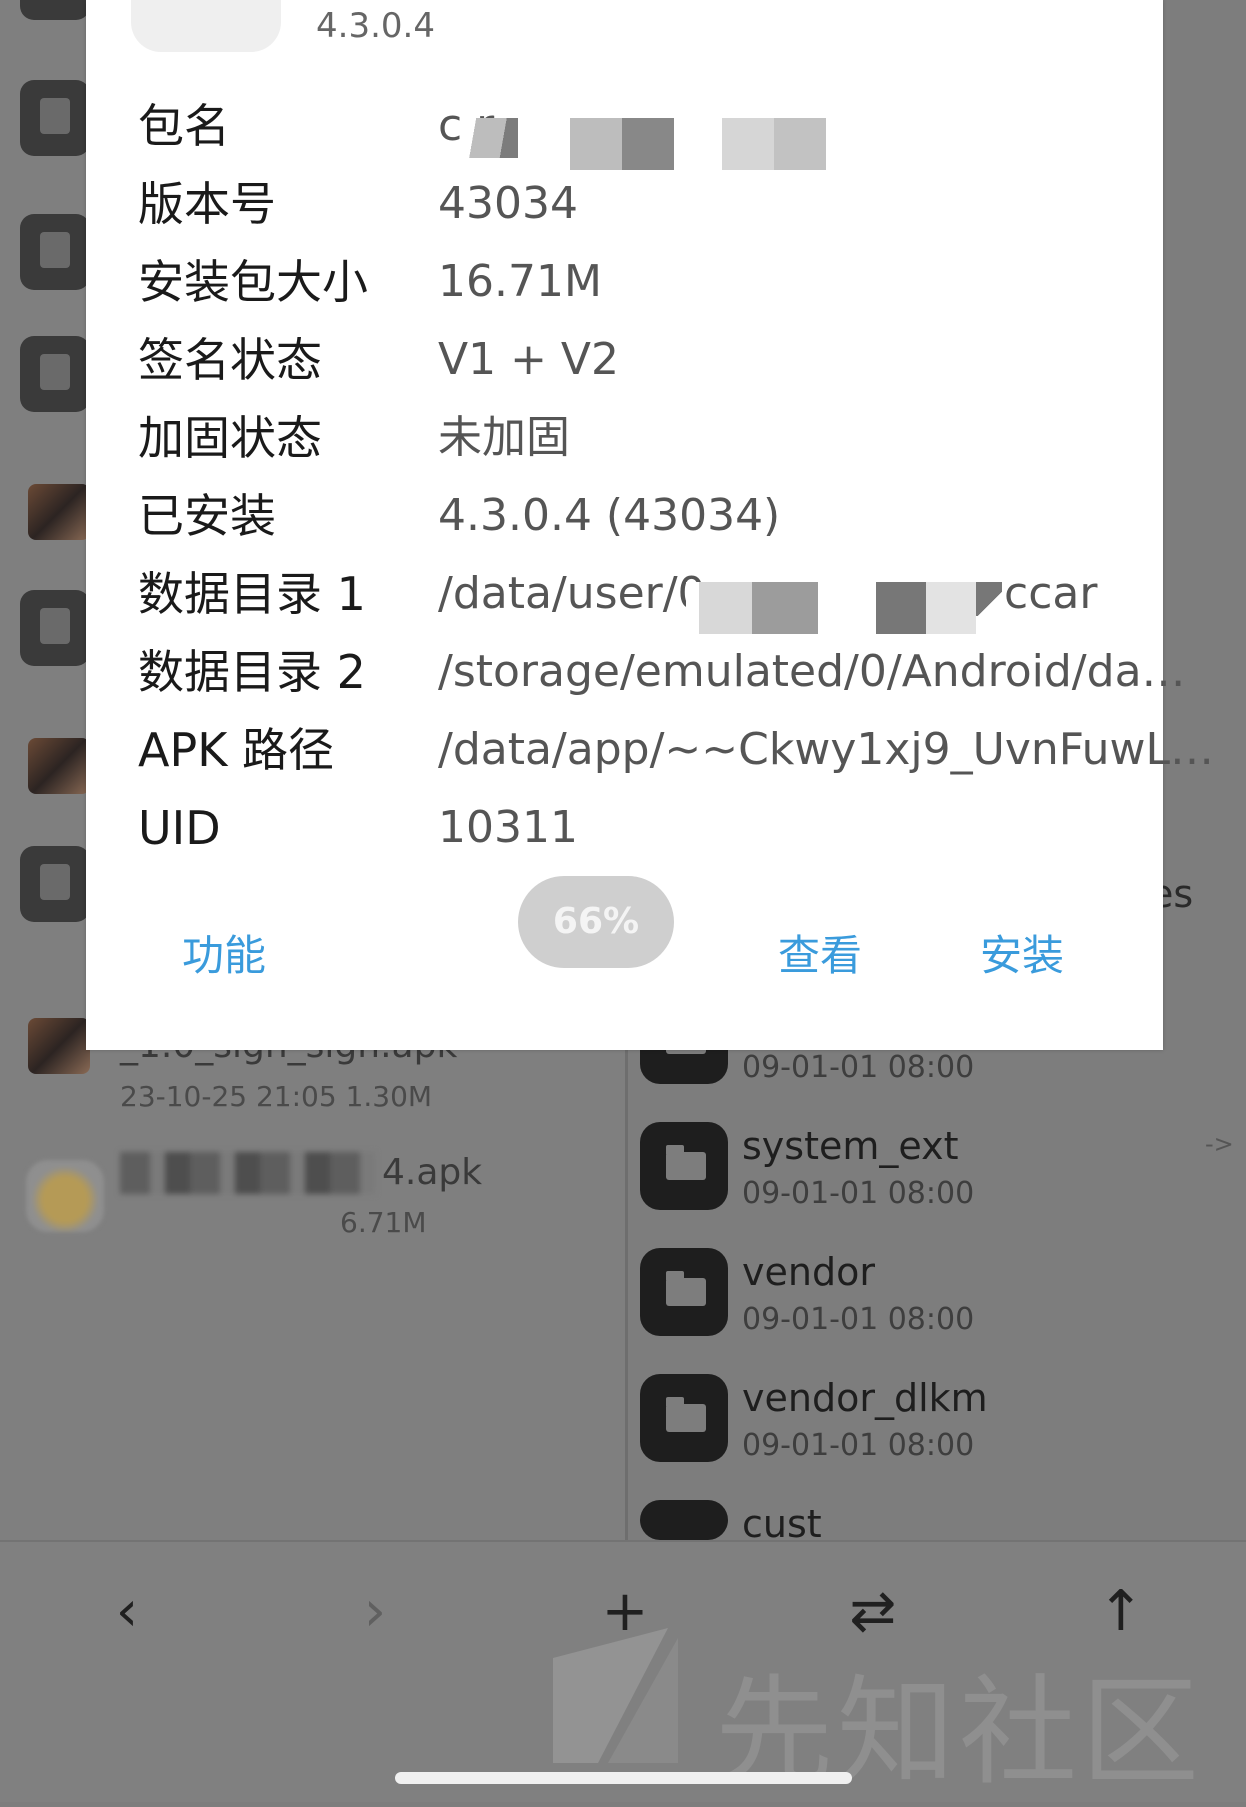  Describe the element at coordinates (247, 1173) in the screenshot. I see `redacted-file-name` at that location.